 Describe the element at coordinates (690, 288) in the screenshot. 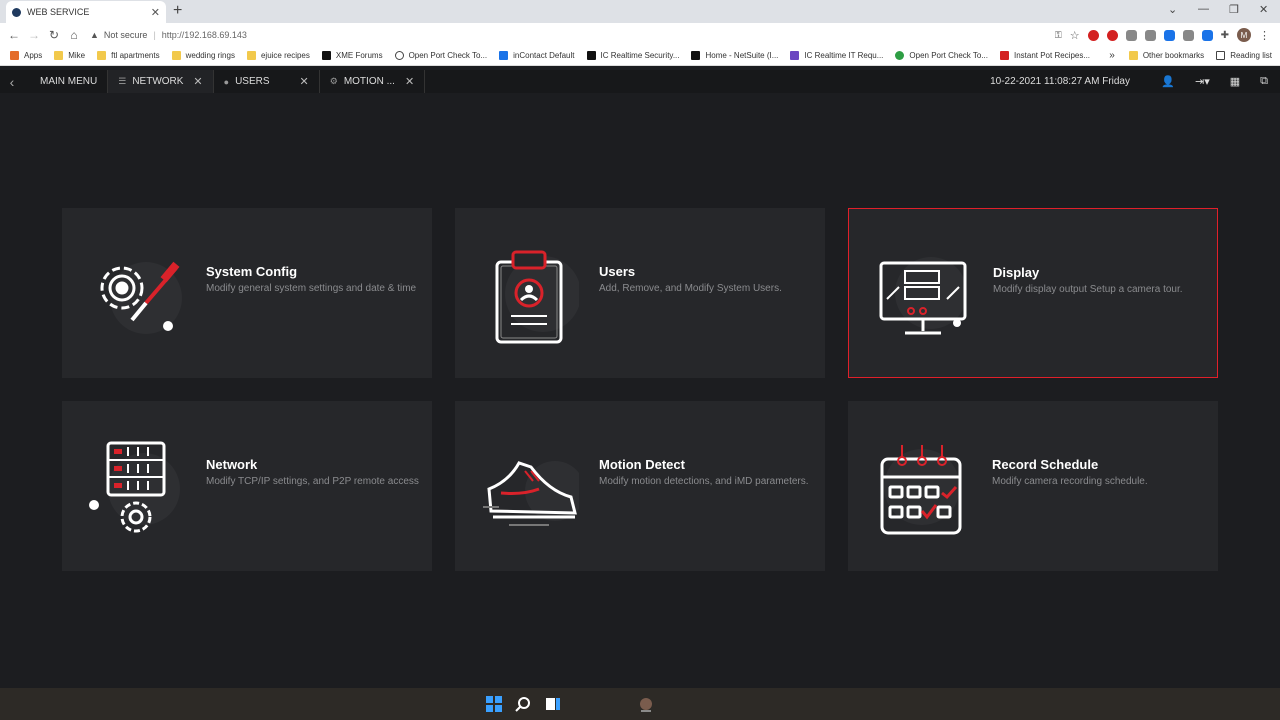

I see `card-description: Add, Remove, and Modify System Users.` at that location.